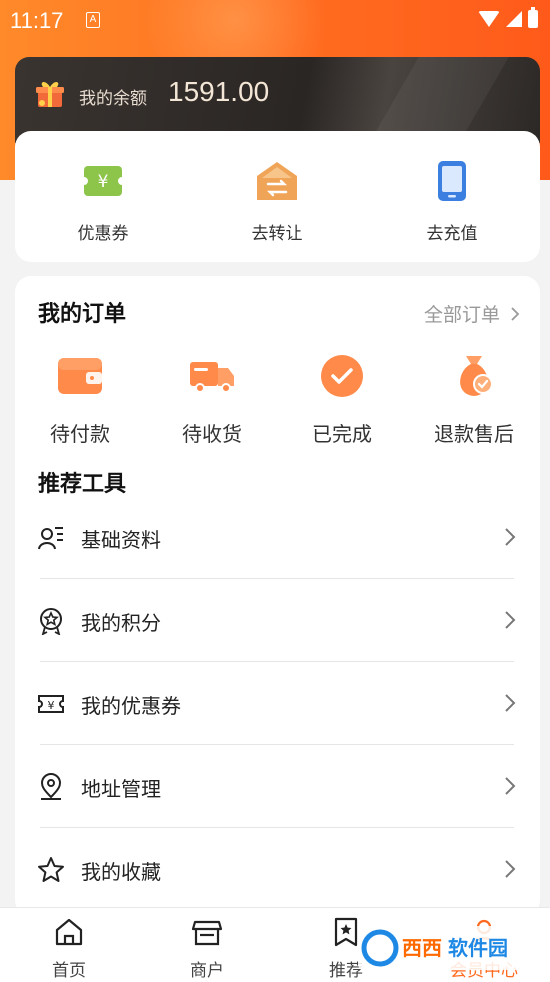 The image size is (550, 982). What do you see at coordinates (121, 623) in the screenshot?
I see `menu-points-label: 我的积分` at bounding box center [121, 623].